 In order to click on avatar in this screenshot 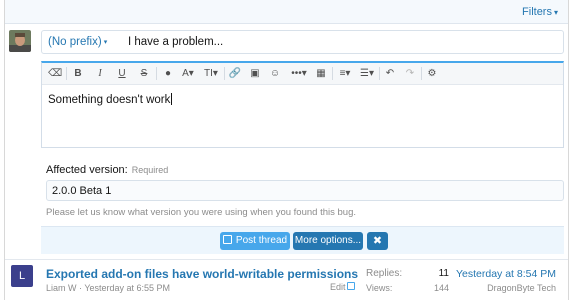, I will do `click(20, 41)`.